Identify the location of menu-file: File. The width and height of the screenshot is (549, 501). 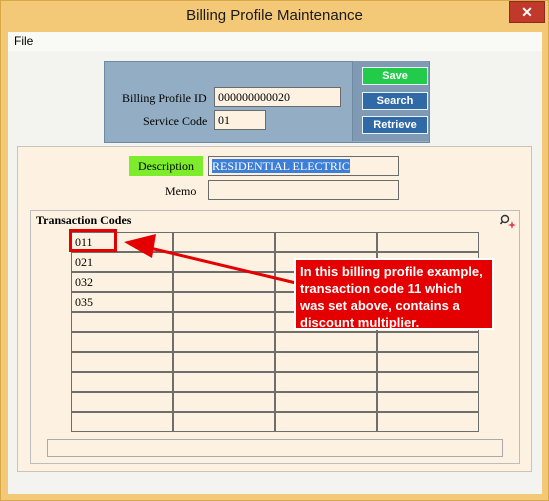
(23, 41).